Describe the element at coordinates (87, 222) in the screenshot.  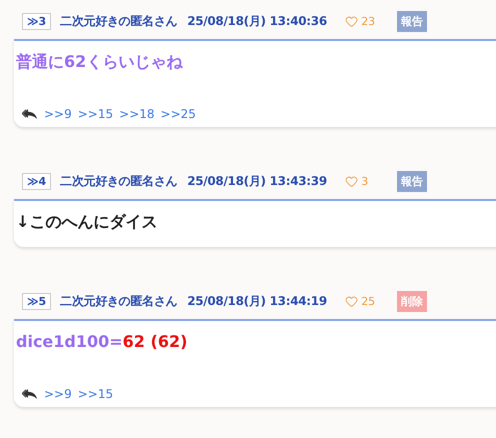
I see `post-body: ↓このへんにダイス` at that location.